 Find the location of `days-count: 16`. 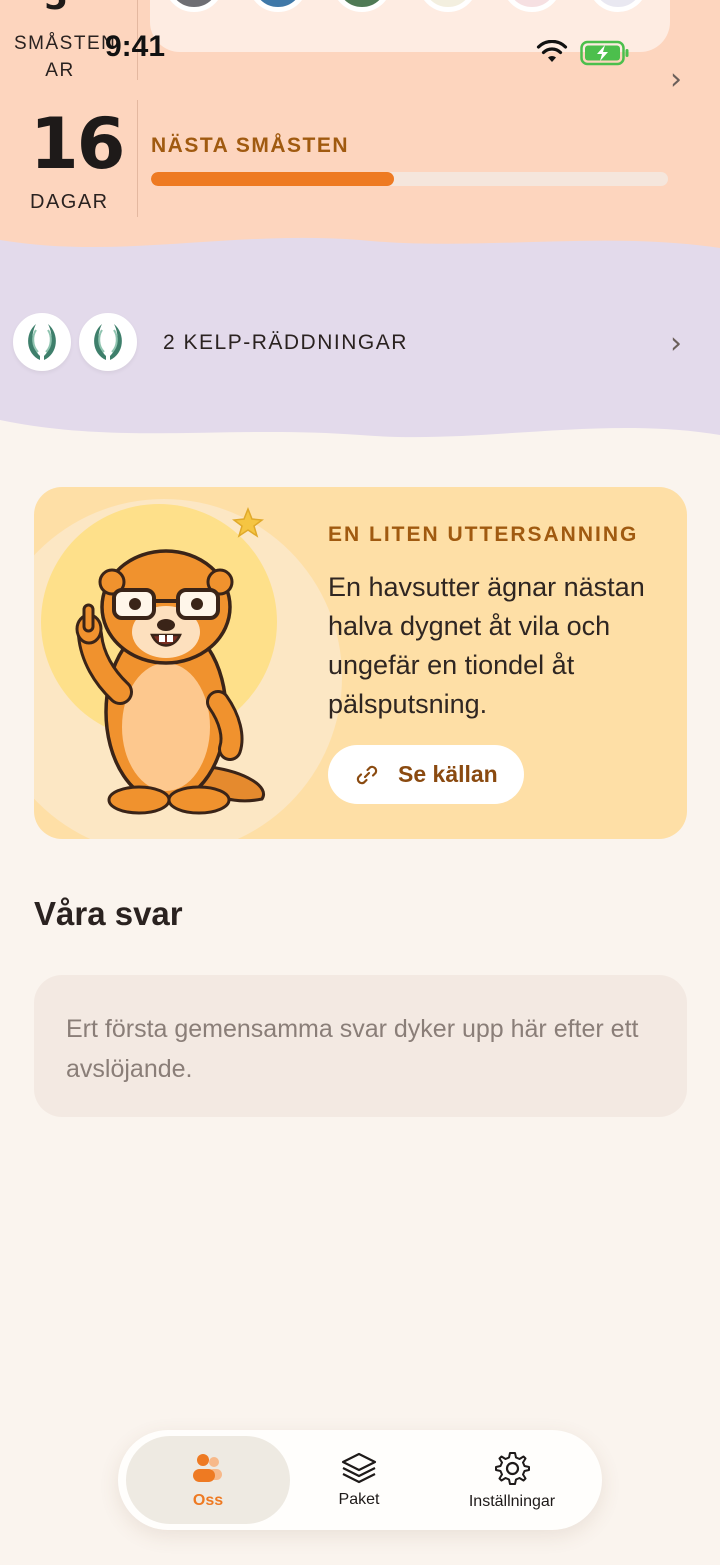

days-count: 16 is located at coordinates (77, 144).